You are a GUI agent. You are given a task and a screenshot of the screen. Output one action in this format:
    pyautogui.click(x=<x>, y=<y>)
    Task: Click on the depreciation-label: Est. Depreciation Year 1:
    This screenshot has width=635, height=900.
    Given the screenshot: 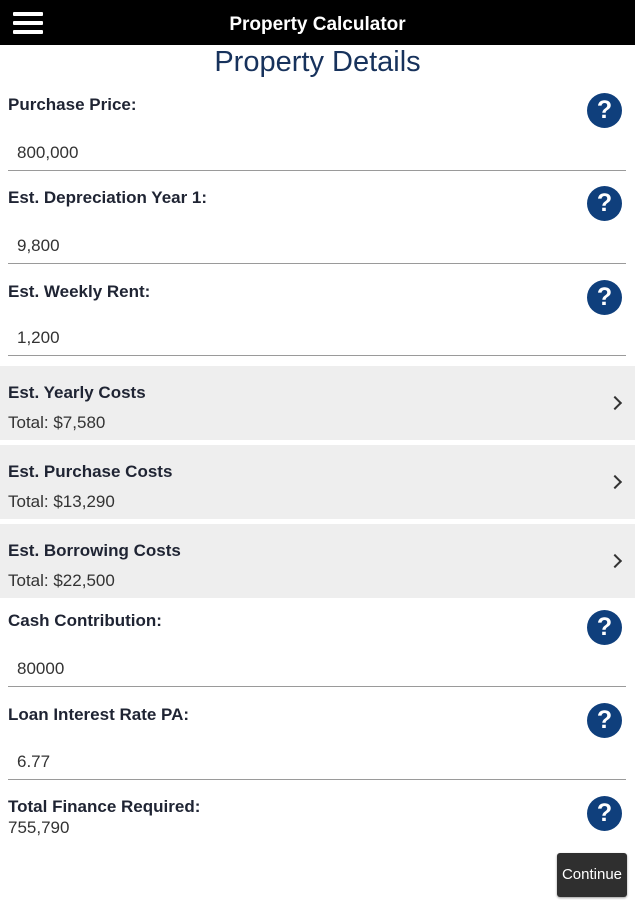 What is the action you would take?
    pyautogui.click(x=108, y=197)
    